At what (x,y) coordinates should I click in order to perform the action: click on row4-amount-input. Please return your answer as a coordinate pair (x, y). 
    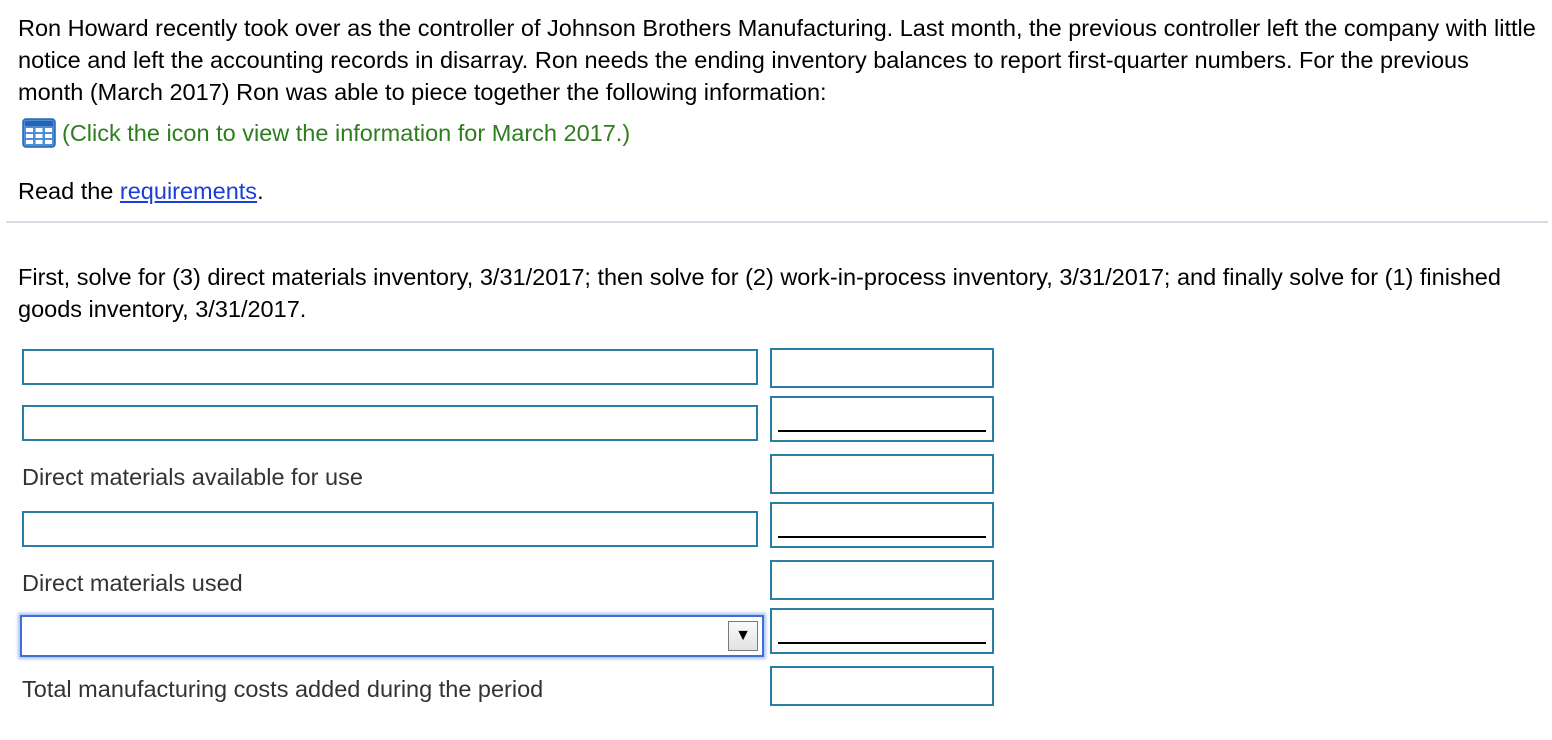
    Looking at the image, I should click on (882, 525).